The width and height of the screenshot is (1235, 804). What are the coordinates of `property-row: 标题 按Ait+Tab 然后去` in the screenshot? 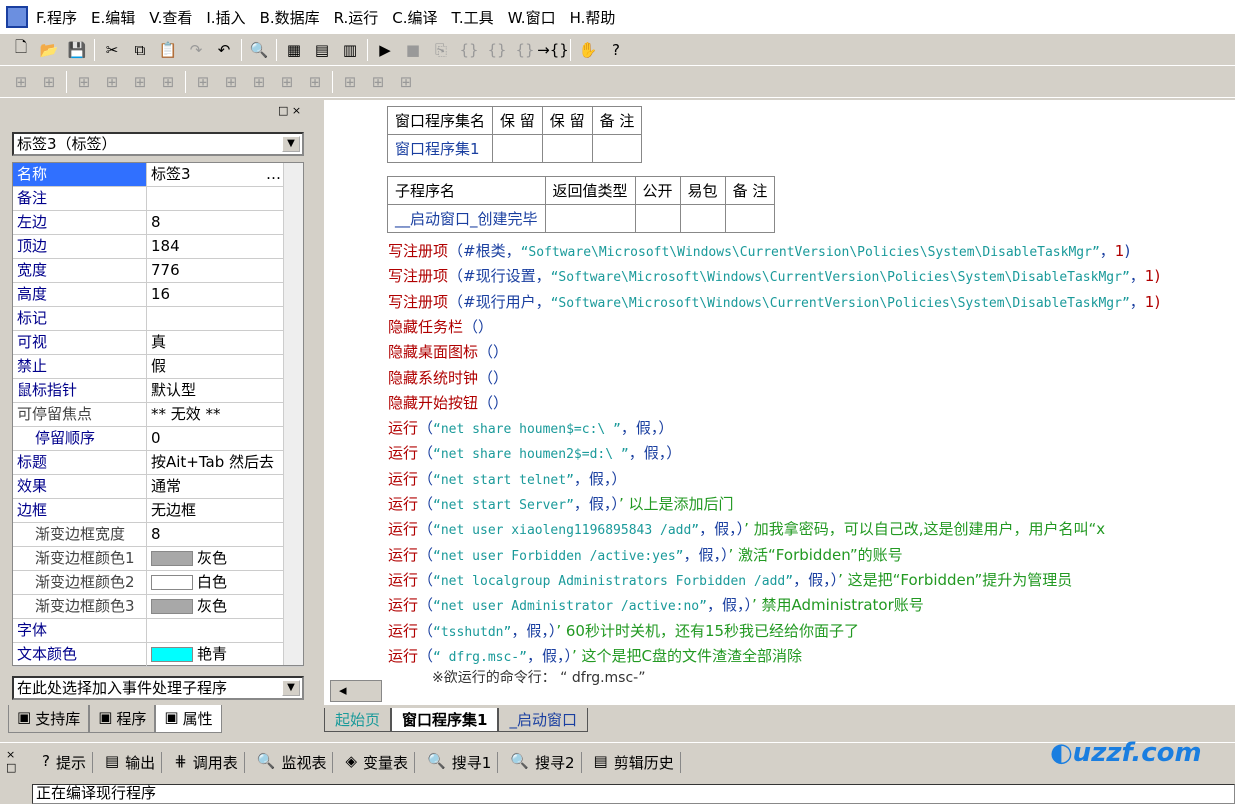 It's located at (158, 463).